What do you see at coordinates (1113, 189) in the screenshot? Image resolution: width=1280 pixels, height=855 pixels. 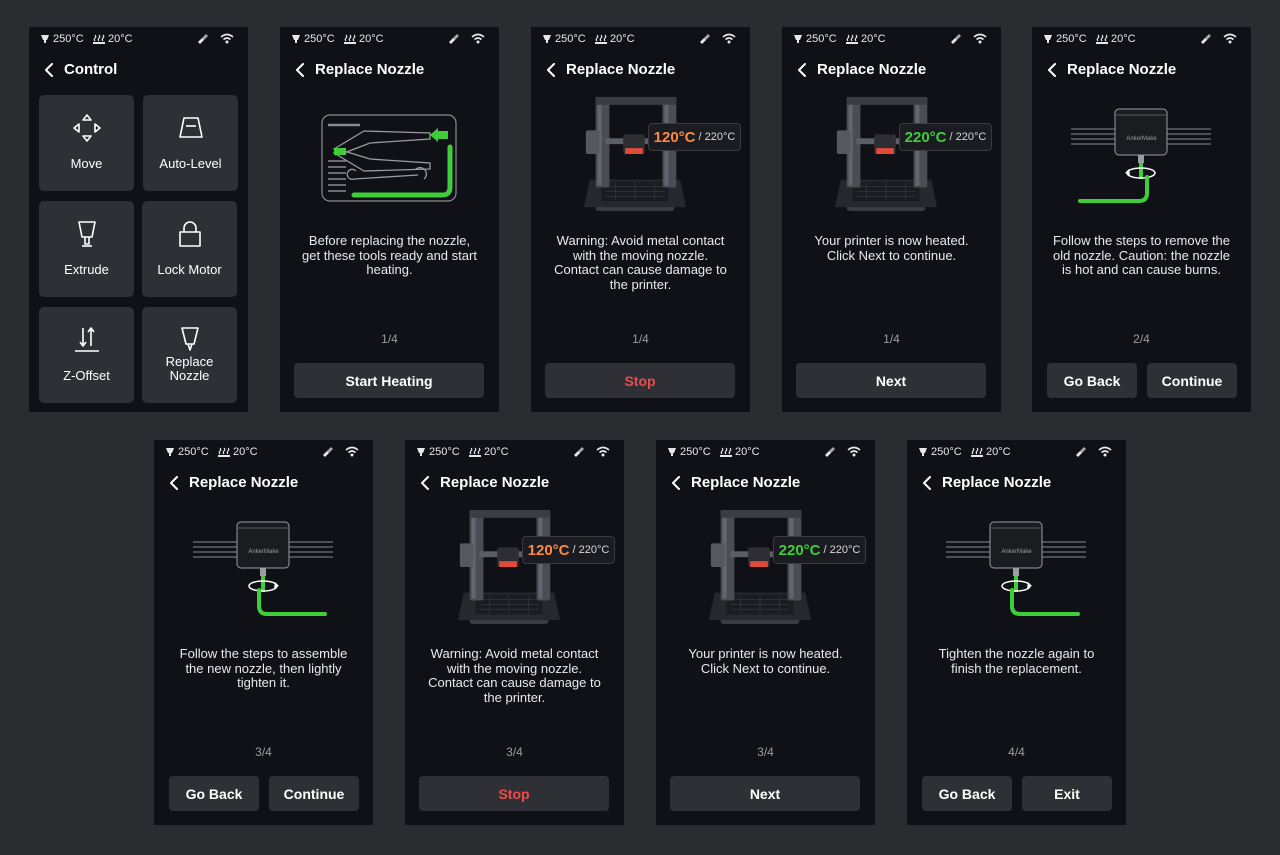 I see `filament-path` at bounding box center [1113, 189].